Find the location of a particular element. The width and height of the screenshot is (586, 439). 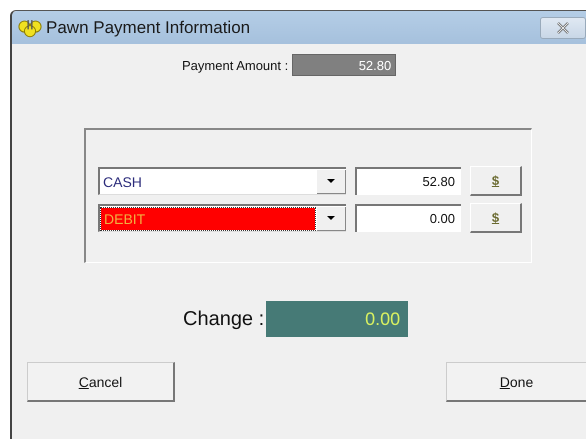

app-logo-icon is located at coordinates (30, 27).